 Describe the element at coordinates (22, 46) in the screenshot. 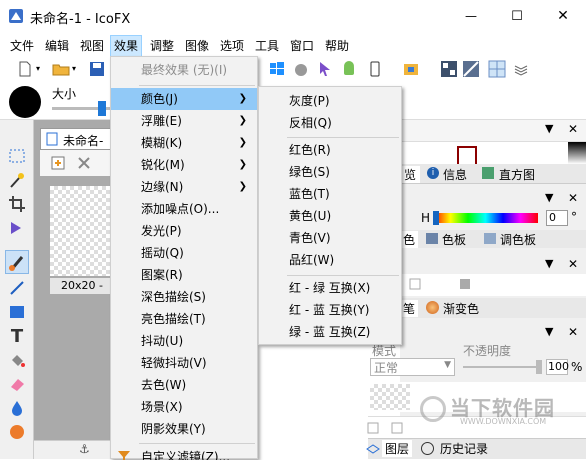

I see `menu-file: 文件` at that location.